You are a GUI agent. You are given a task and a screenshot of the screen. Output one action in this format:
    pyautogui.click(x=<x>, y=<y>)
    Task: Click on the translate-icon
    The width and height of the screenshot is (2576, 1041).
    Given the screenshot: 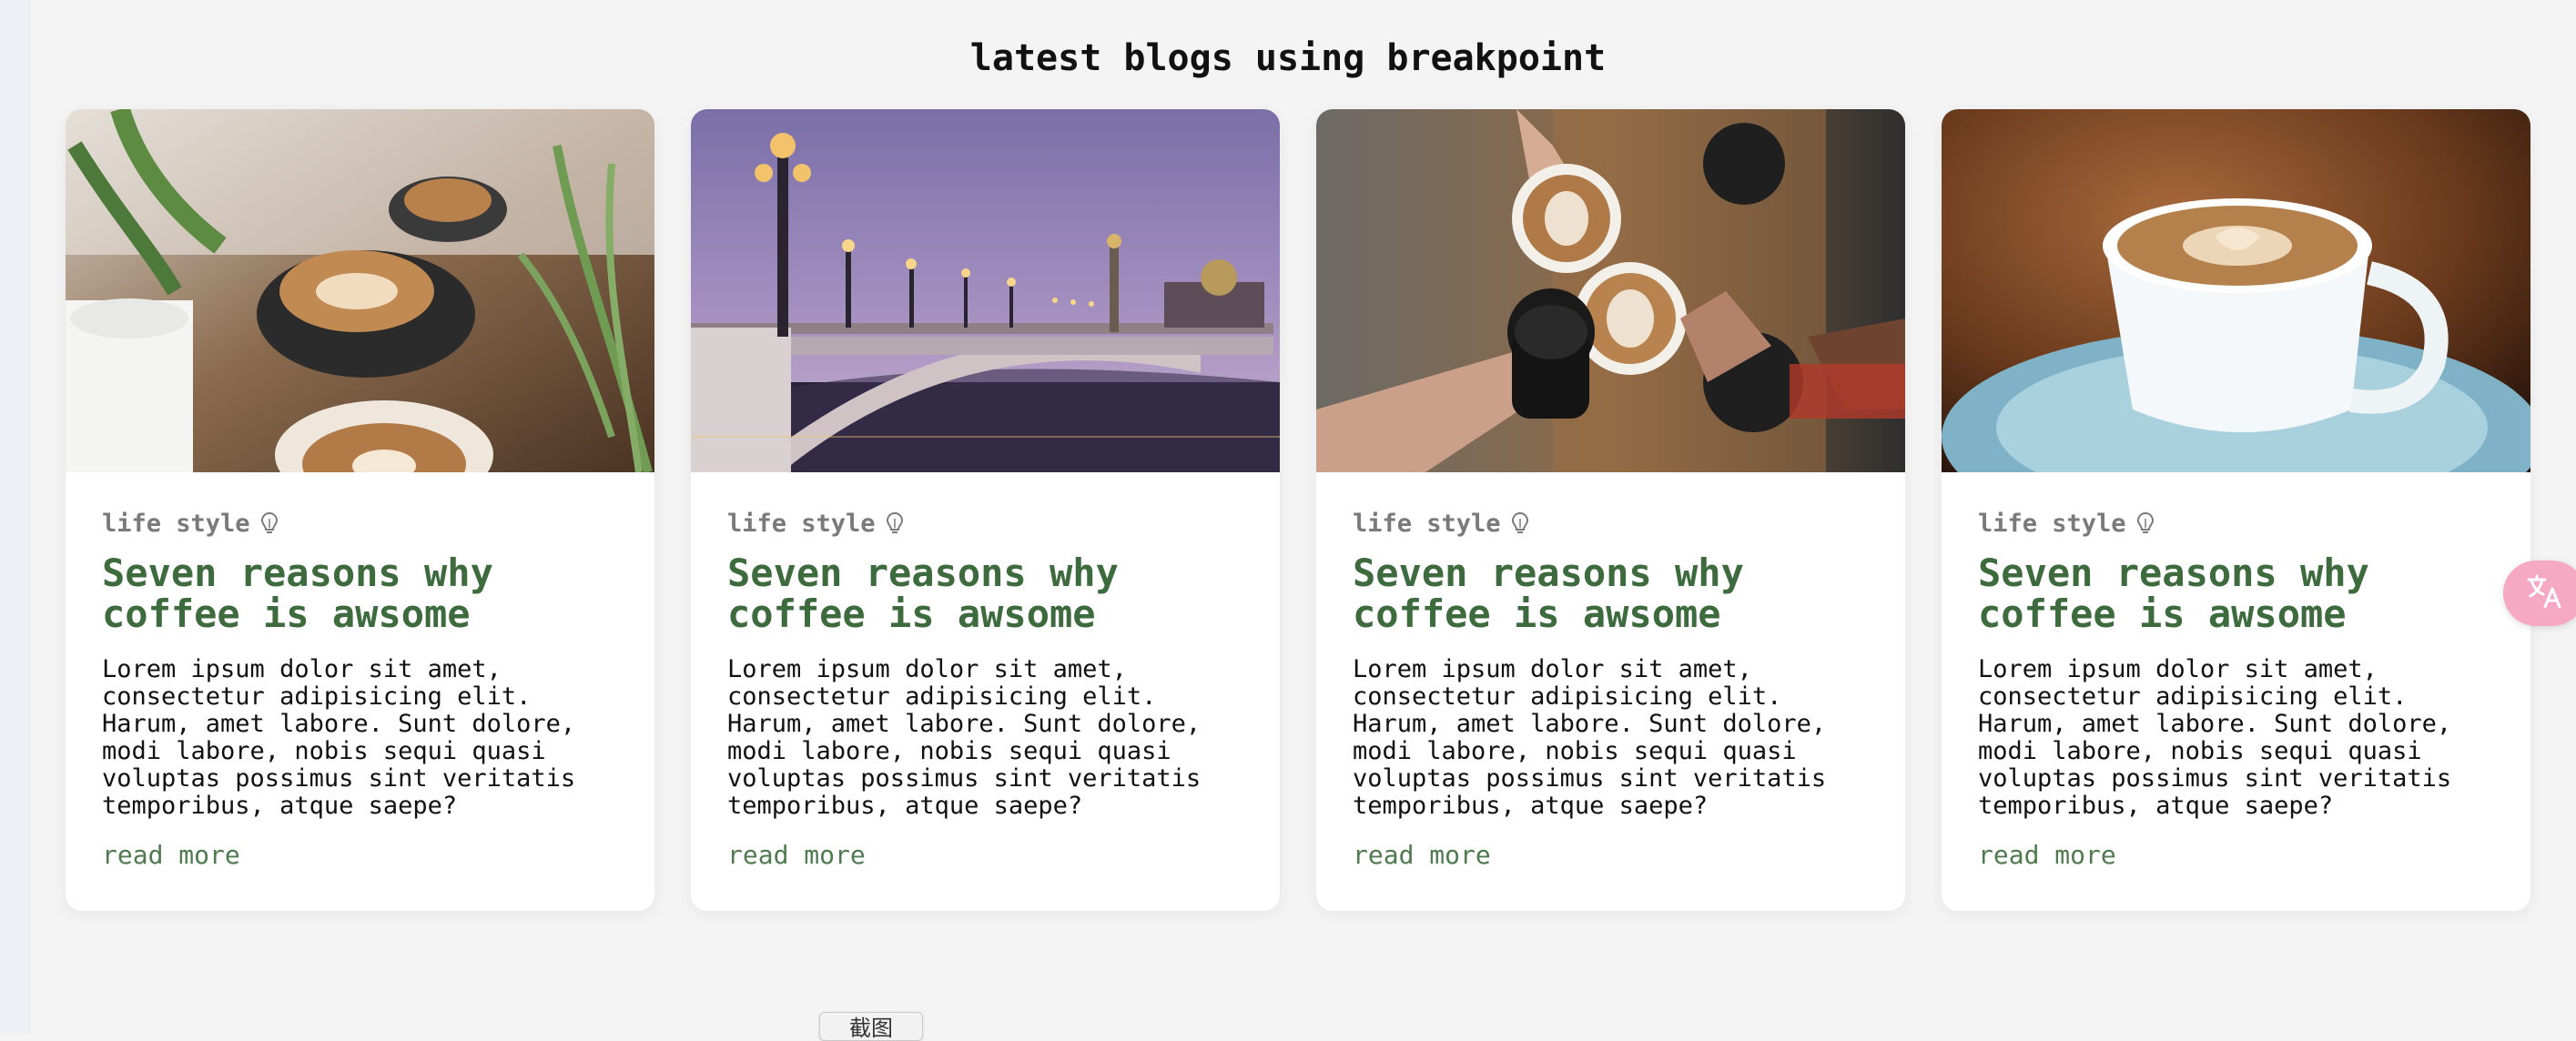 What is the action you would take?
    pyautogui.click(x=2544, y=593)
    